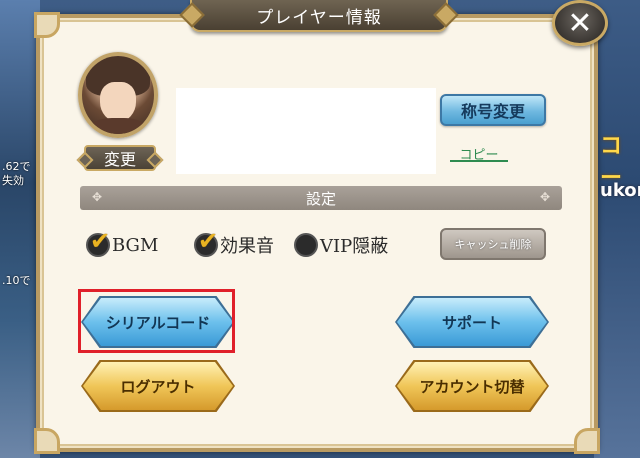 The width and height of the screenshot is (640, 458). I want to click on close-button: ✕, so click(580, 23).